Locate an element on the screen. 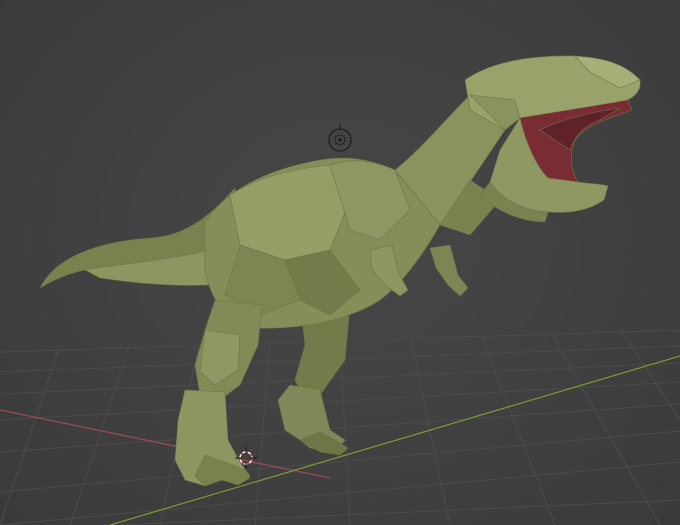 The image size is (680, 525). light-object-icon is located at coordinates (340, 138).